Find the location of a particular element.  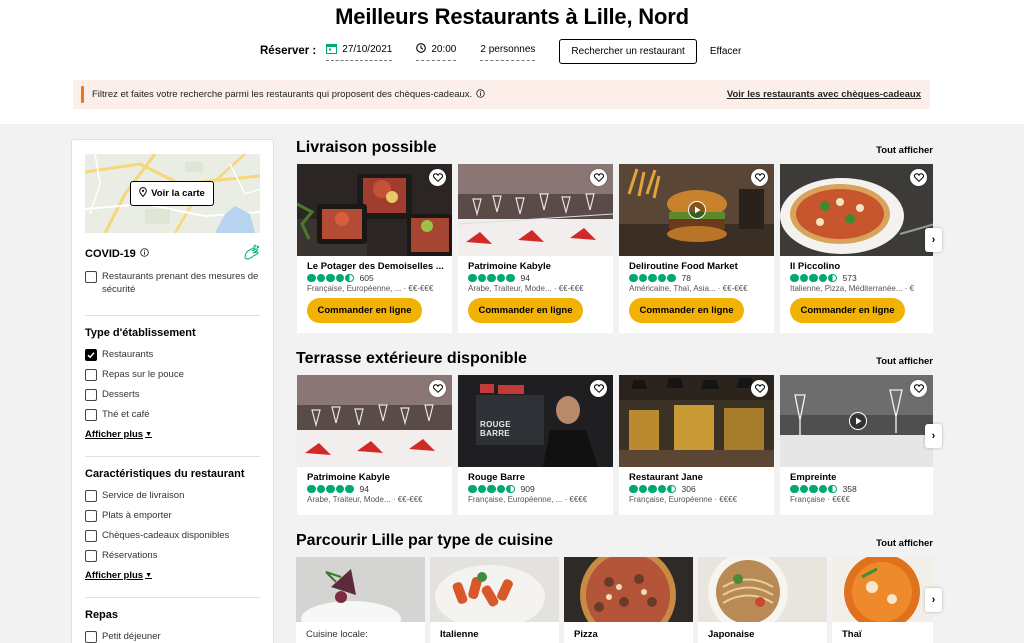

meals-heading: Repas is located at coordinates (102, 615).